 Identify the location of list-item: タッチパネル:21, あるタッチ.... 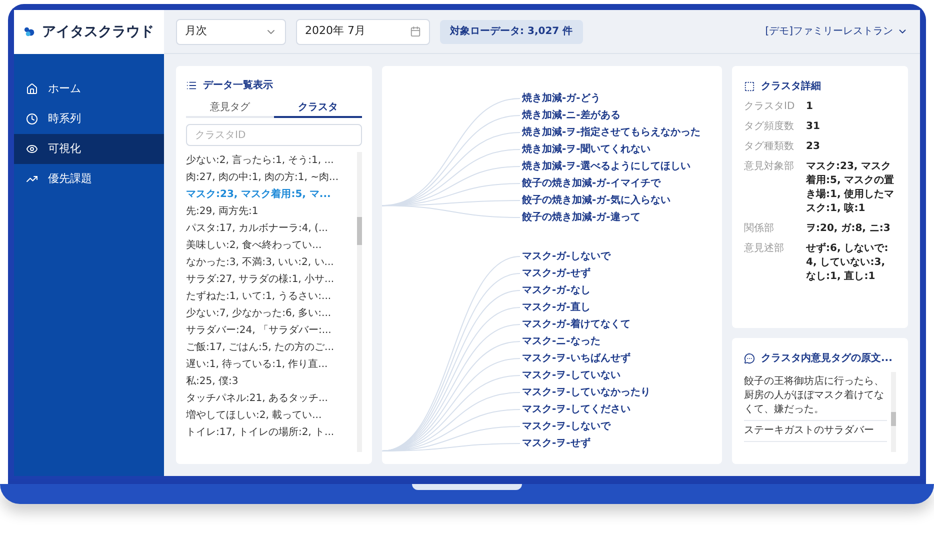
(269, 398).